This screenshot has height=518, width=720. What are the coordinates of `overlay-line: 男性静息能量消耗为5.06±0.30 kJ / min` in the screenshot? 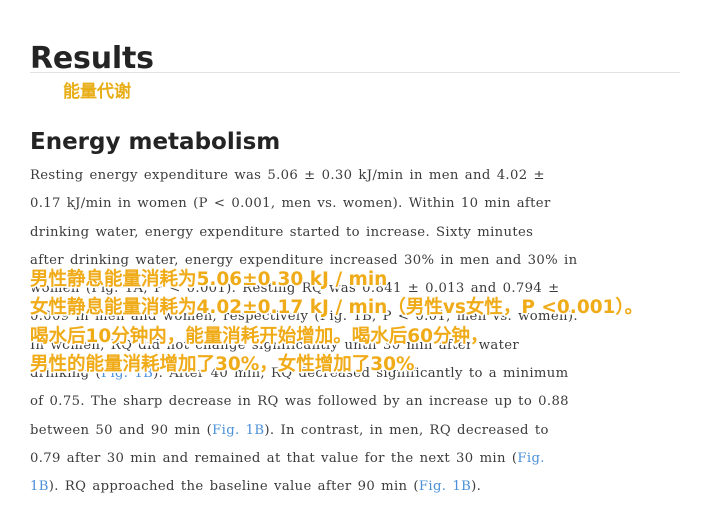 It's located at (208, 279).